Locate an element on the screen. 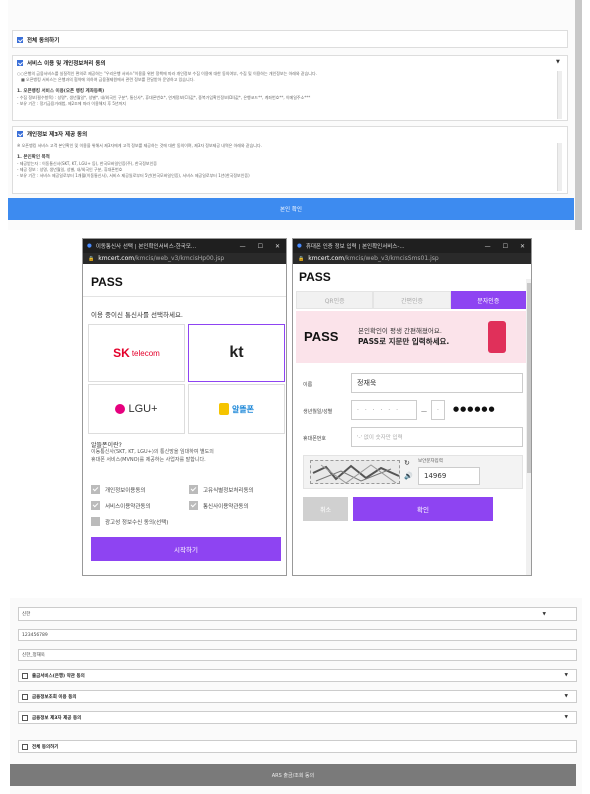 The height and width of the screenshot is (794, 590). captcha-image is located at coordinates (355, 472).